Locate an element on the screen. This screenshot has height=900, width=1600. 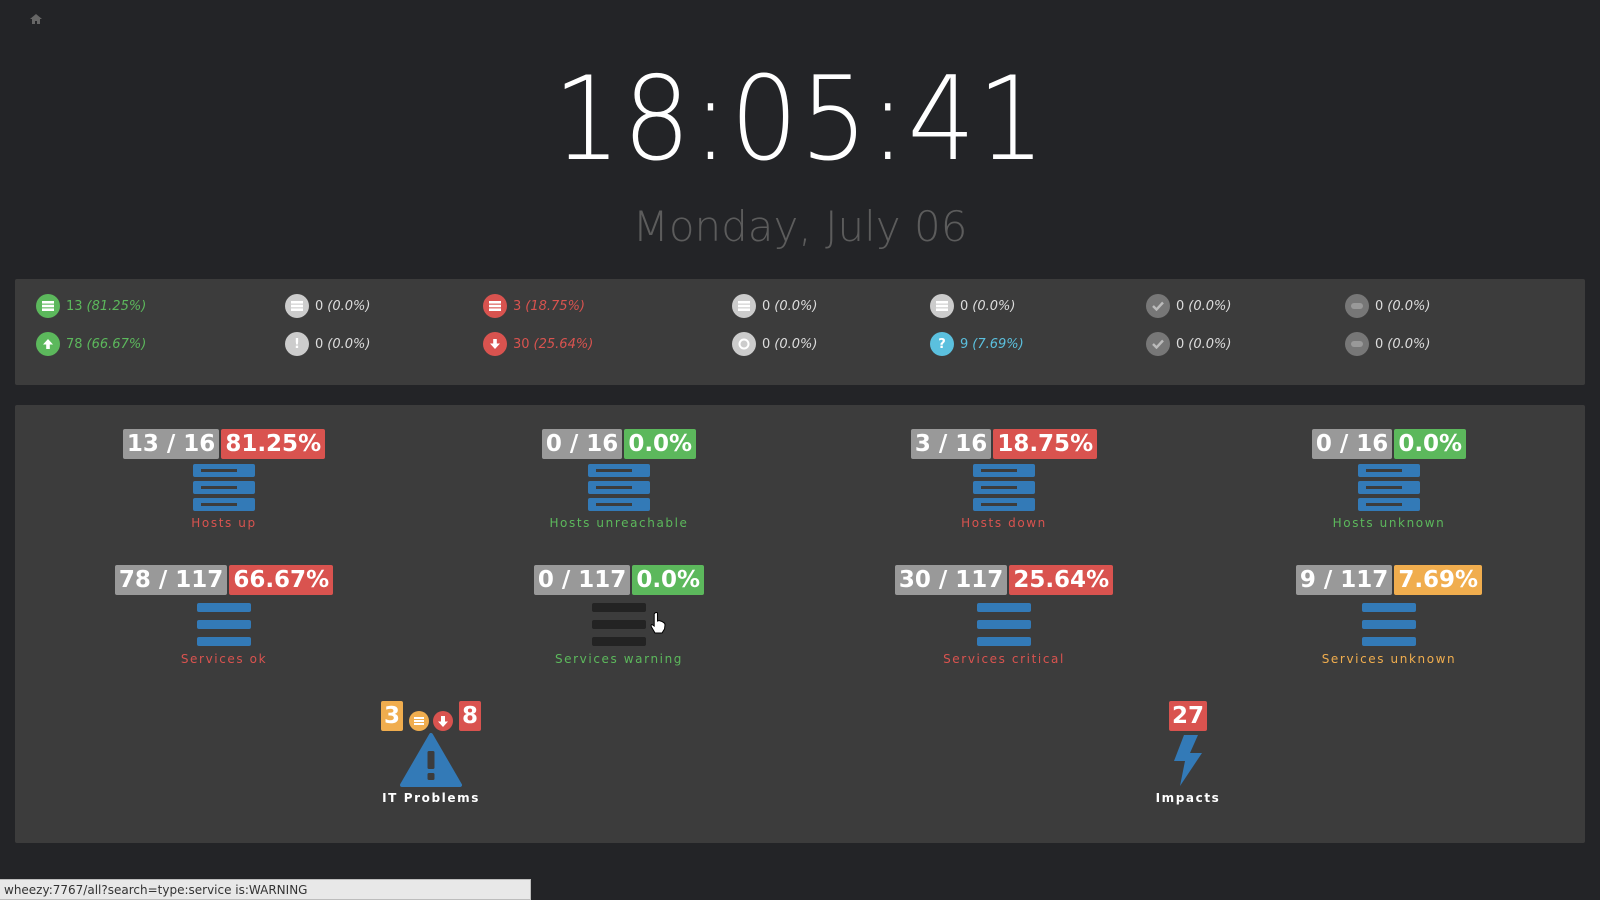
warning-triangle-icon is located at coordinates (431, 760).